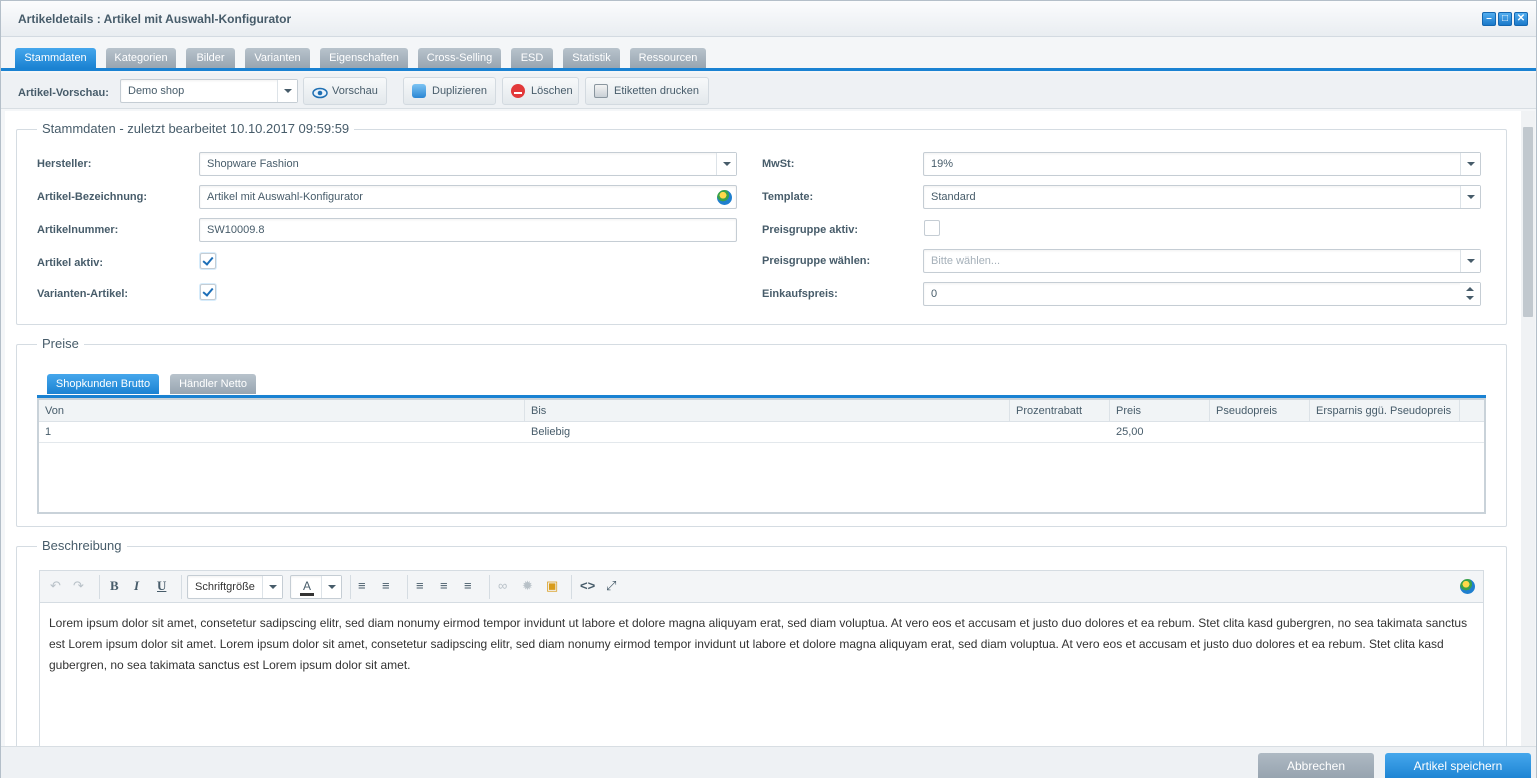 This screenshot has height=778, width=1537. I want to click on printer-icon, so click(601, 91).